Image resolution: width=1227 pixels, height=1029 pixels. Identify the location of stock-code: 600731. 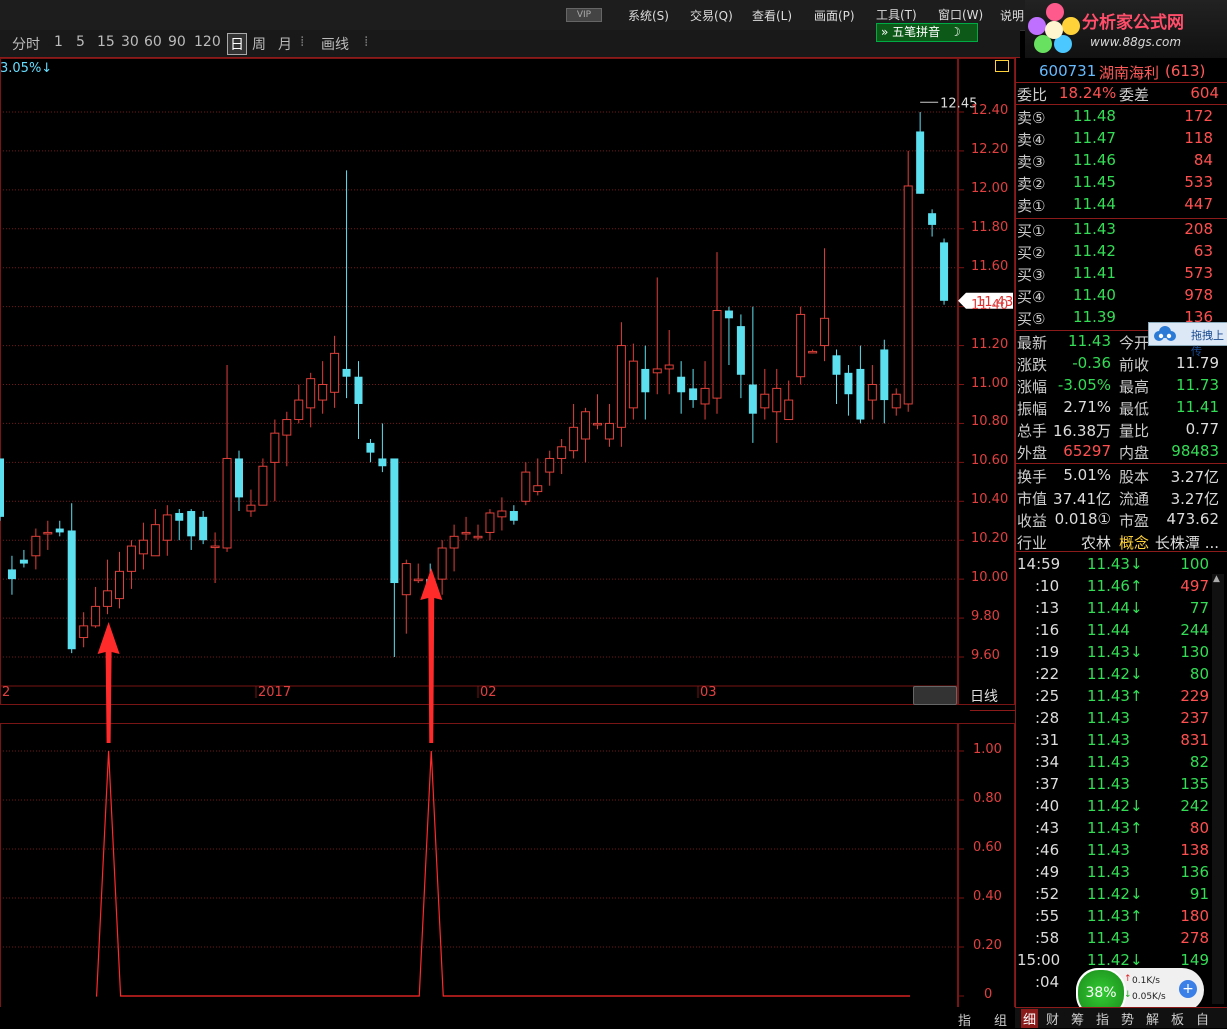
(1068, 71).